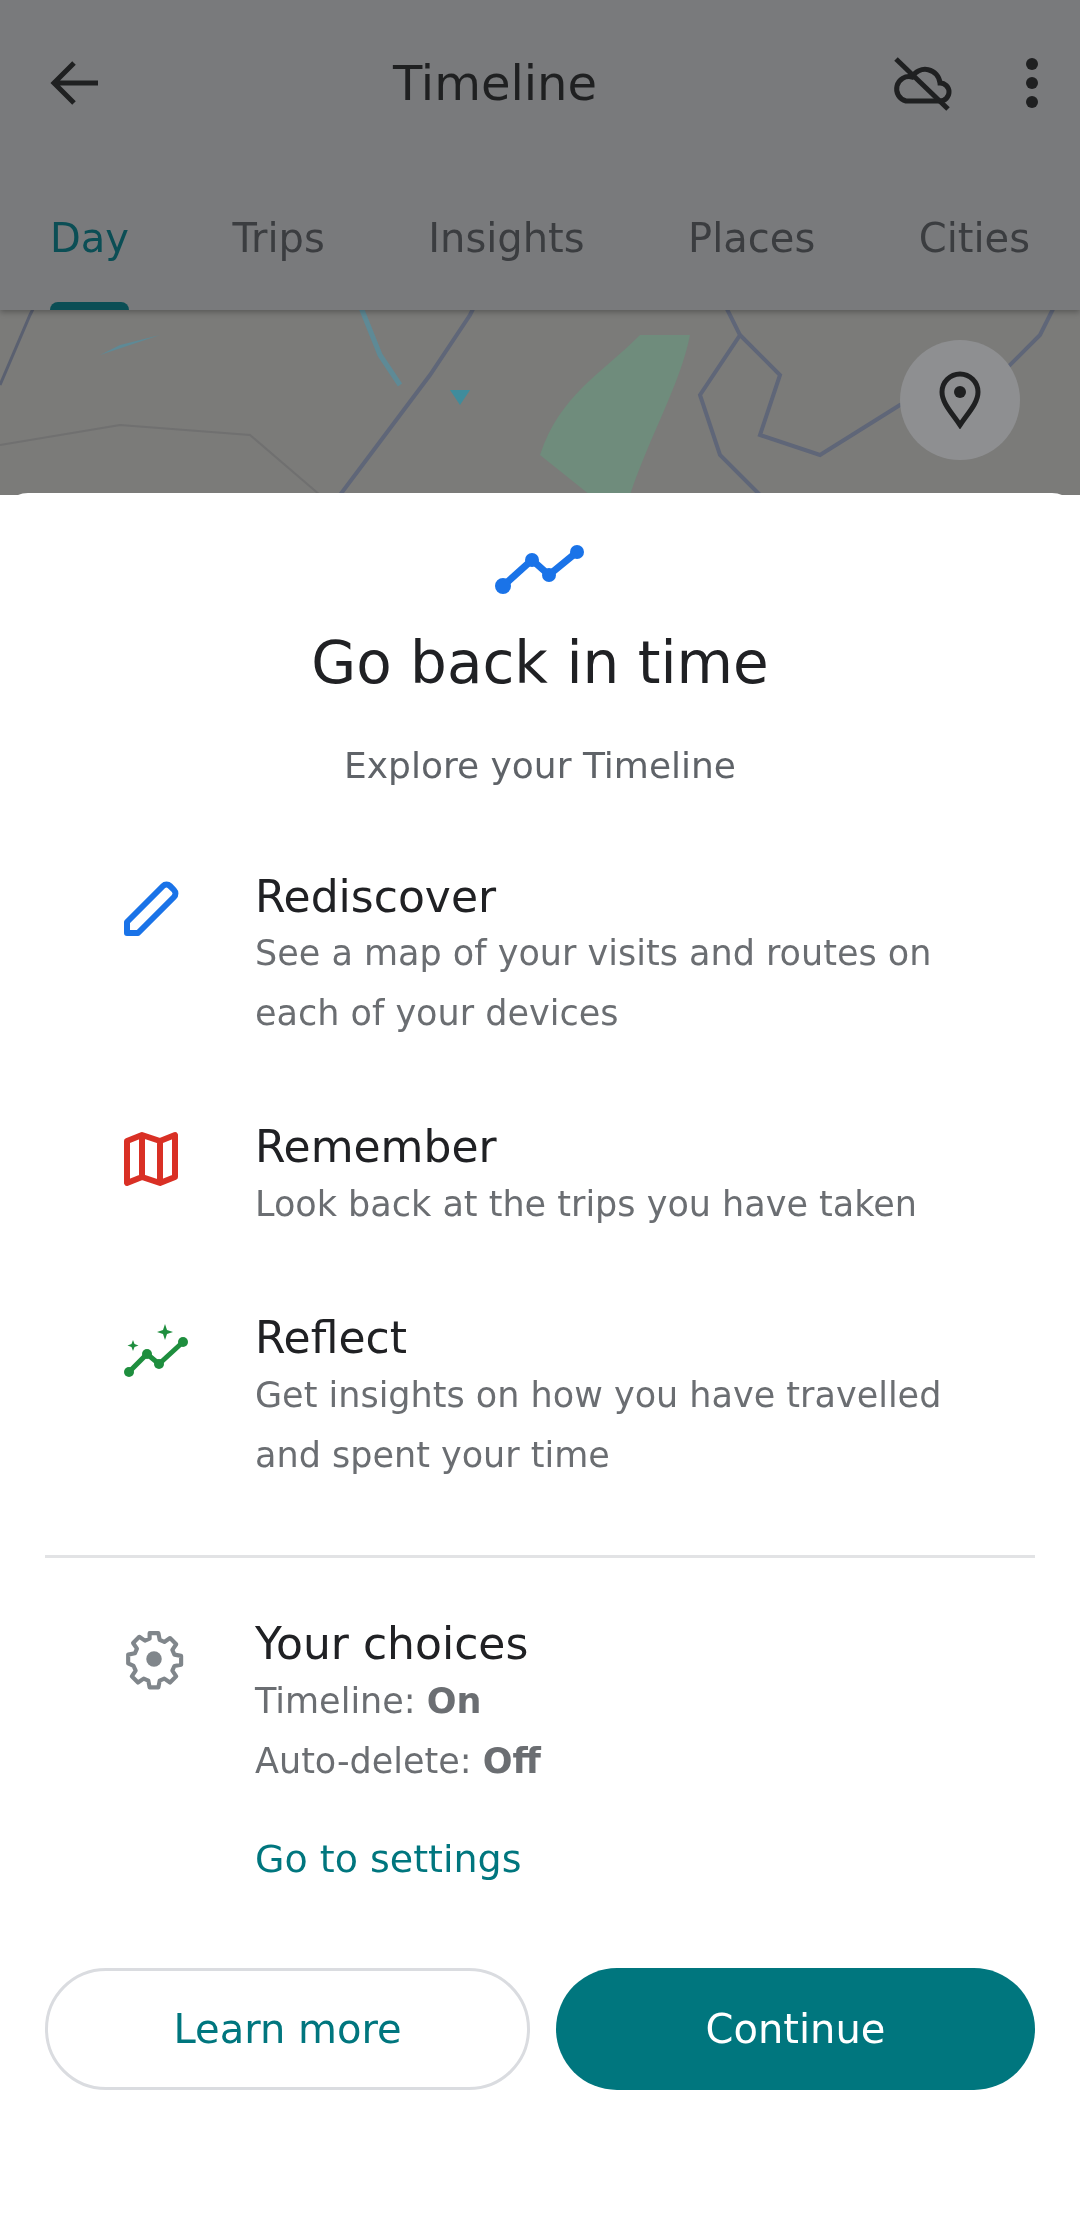  Describe the element at coordinates (151, 908) in the screenshot. I see `pencil-icon` at that location.